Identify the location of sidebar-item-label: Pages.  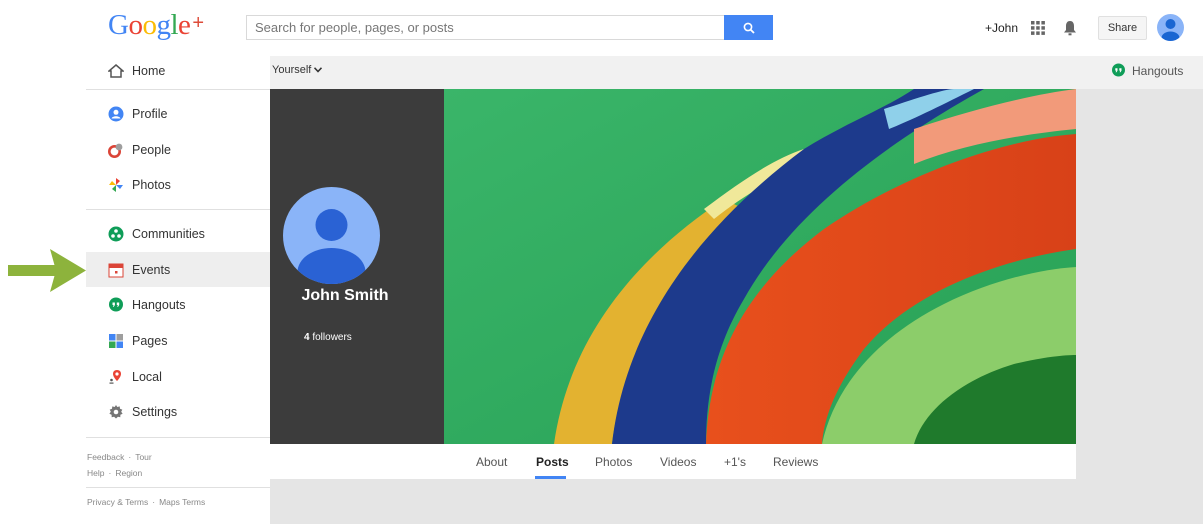
(150, 340).